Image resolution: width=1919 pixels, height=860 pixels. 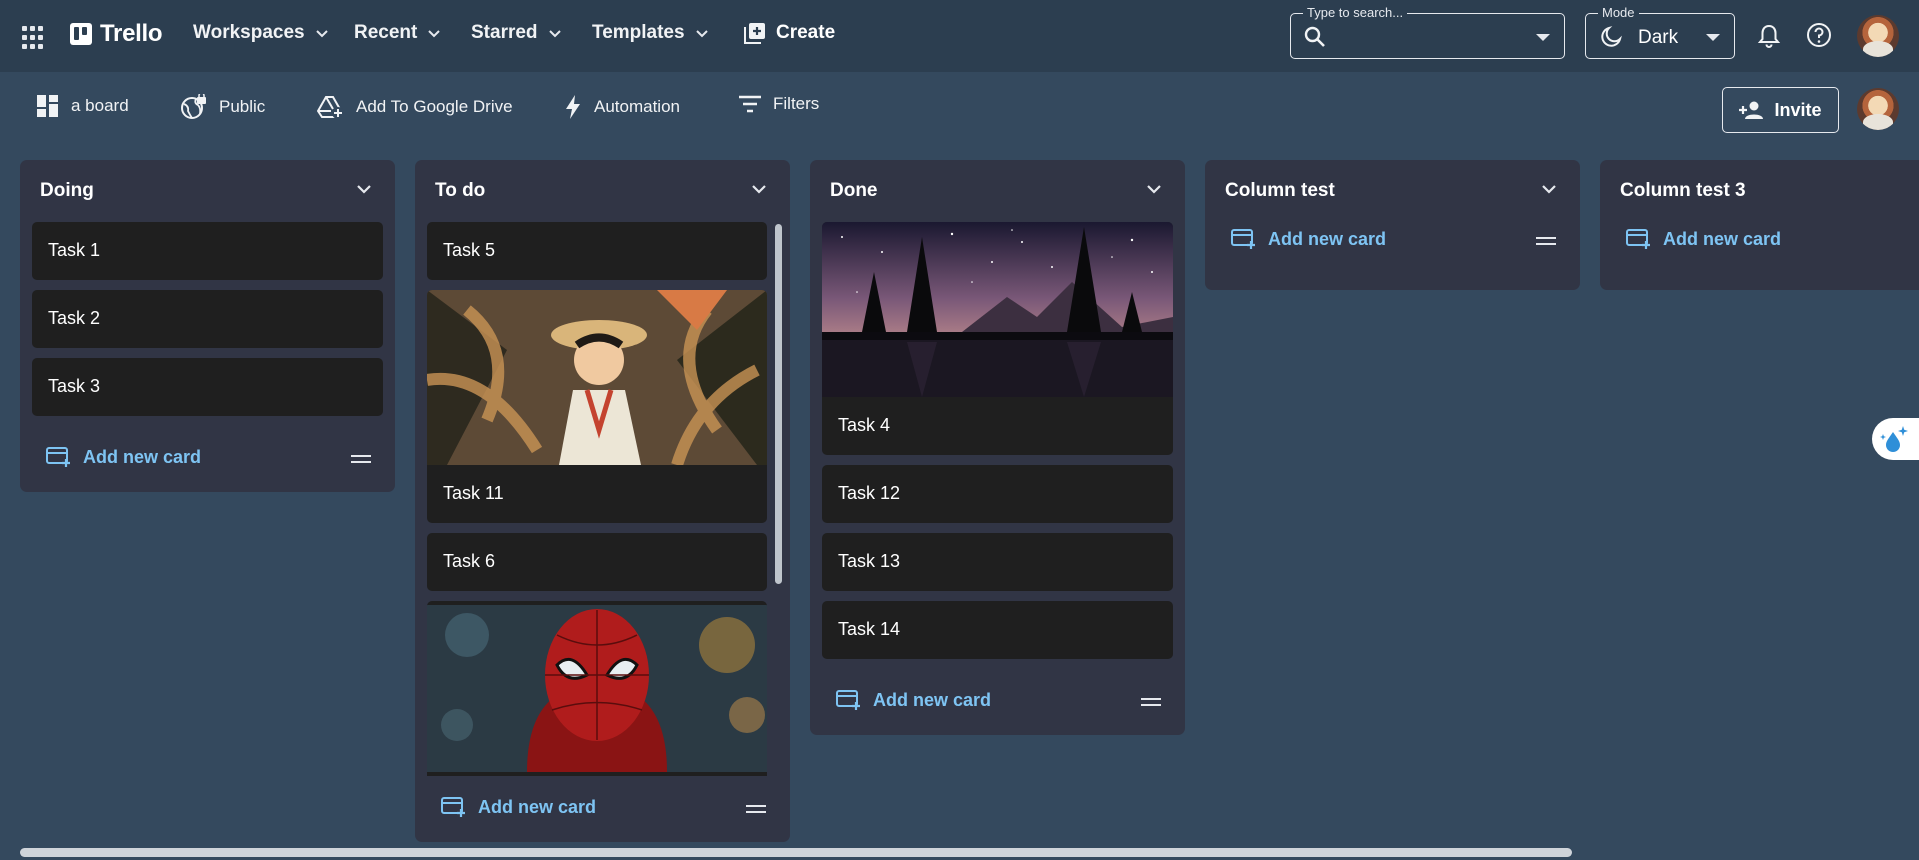 I want to click on card: Task 14, so click(x=997, y=630).